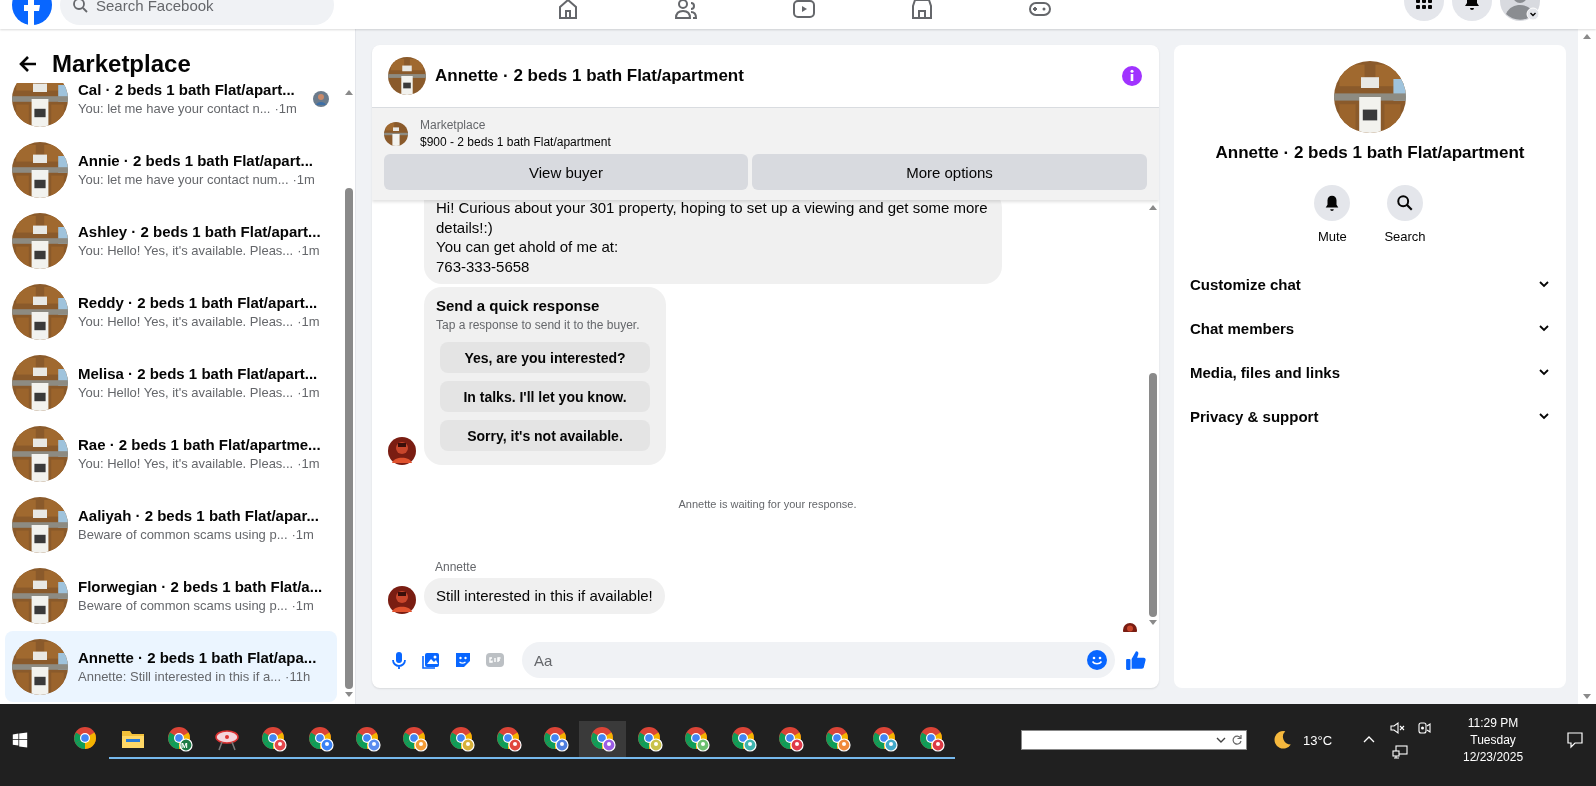  What do you see at coordinates (1400, 752) in the screenshot?
I see `network-icon` at bounding box center [1400, 752].